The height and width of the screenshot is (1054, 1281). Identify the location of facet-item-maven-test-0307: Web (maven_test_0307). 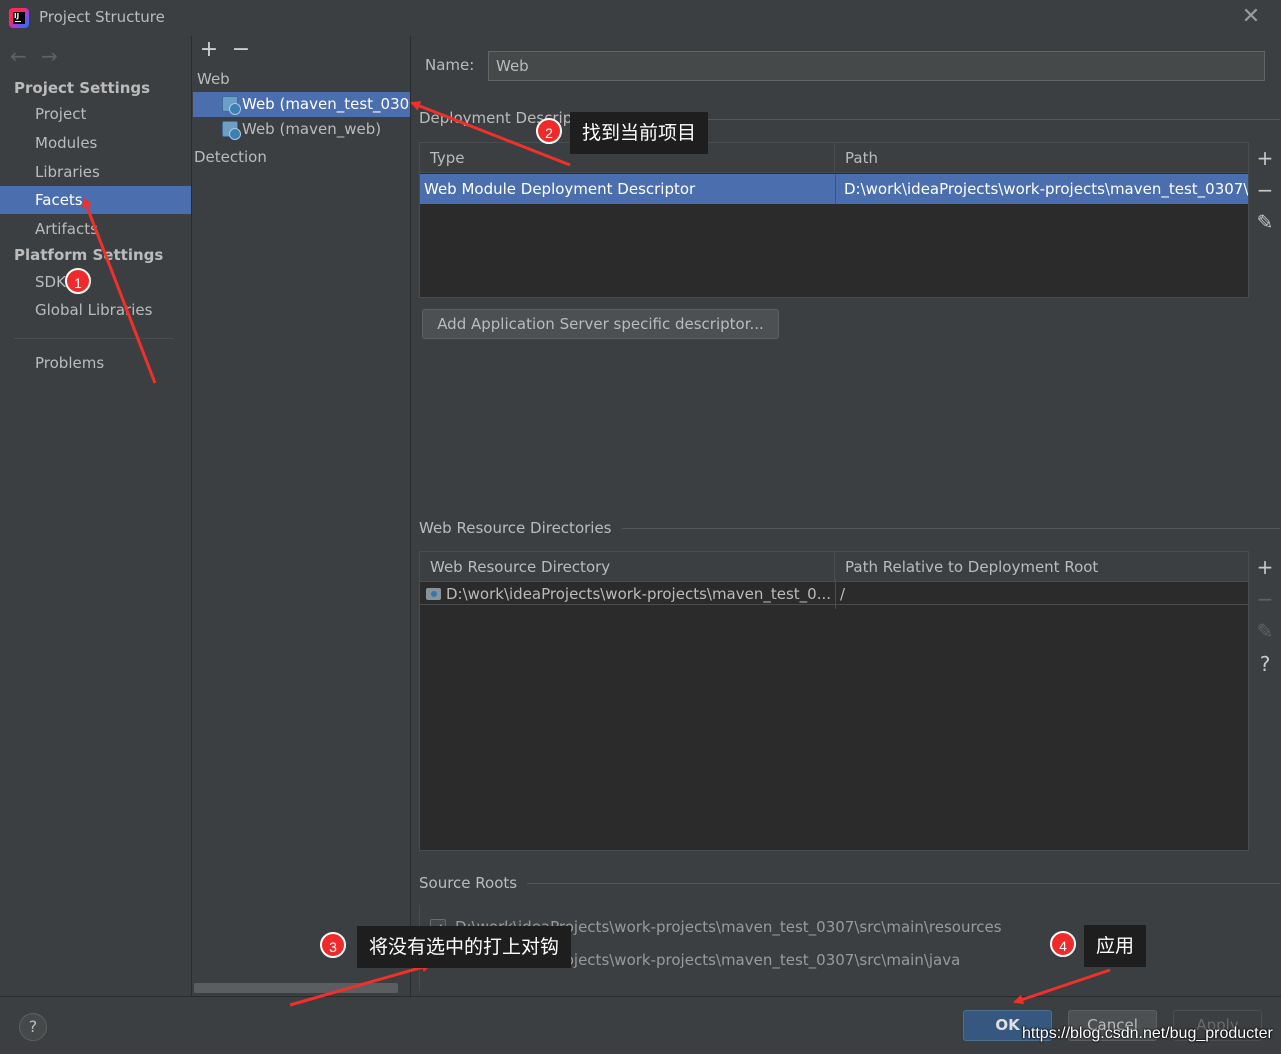
(301, 104).